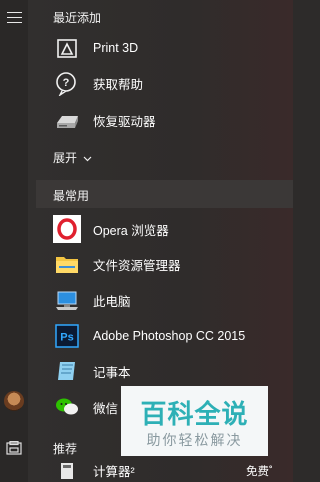 This screenshot has height=482, width=320. What do you see at coordinates (194, 414) in the screenshot?
I see `watermark-title: 百科全说` at bounding box center [194, 414].